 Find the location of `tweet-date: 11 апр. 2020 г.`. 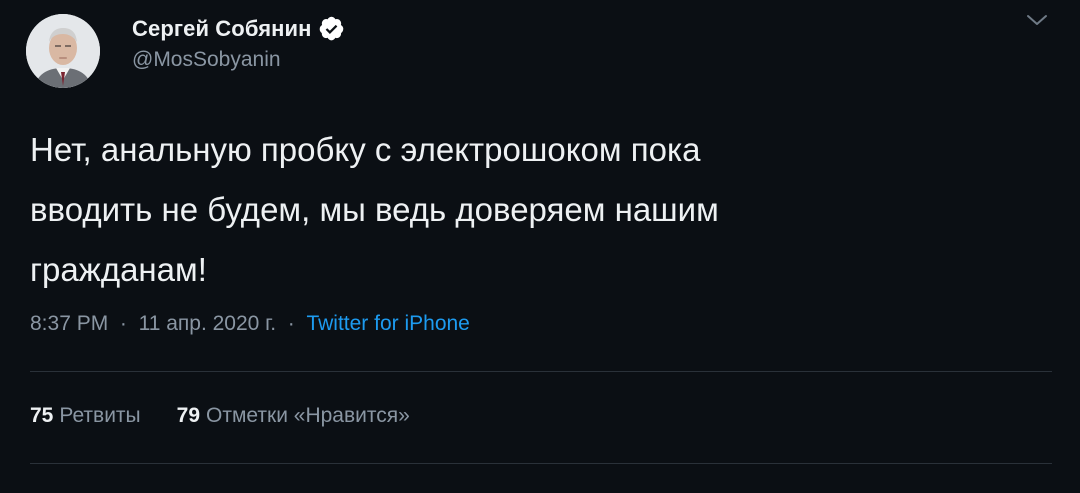

tweet-date: 11 апр. 2020 г. is located at coordinates (208, 323).